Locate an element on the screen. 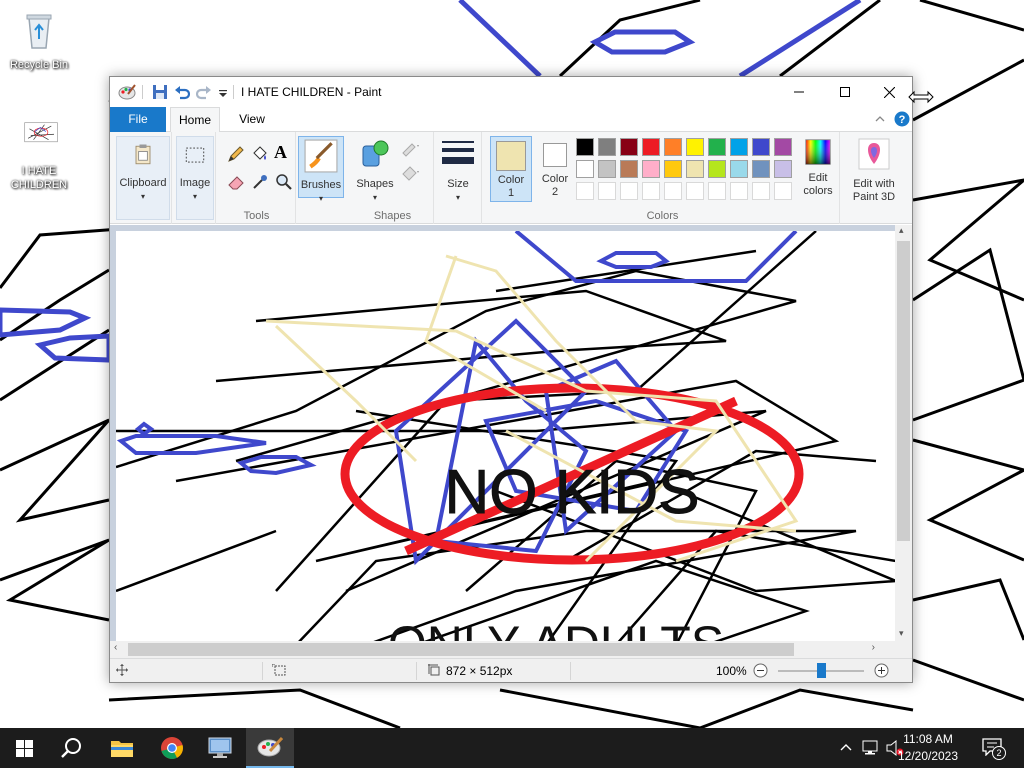 The image size is (1024, 768). network-icon is located at coordinates (871, 748).